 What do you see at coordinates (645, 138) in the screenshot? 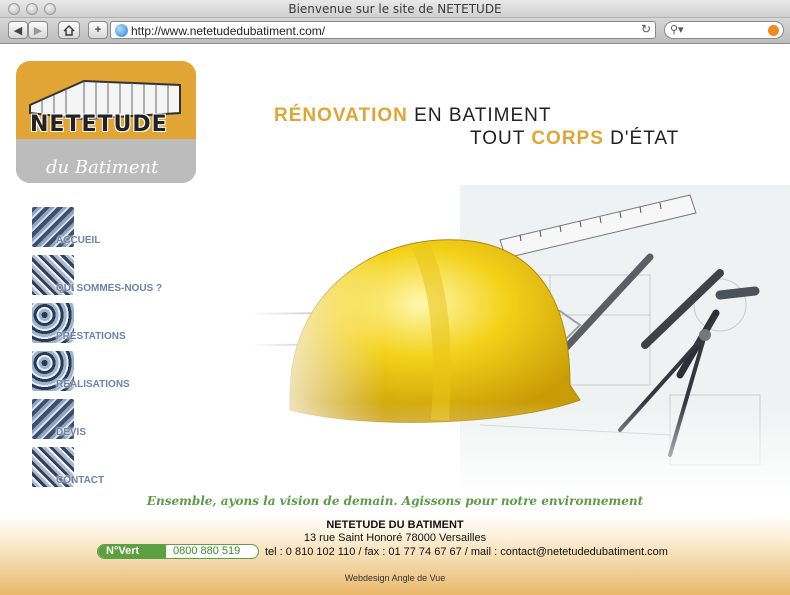
I see `headline-detat: D'ÉTAT` at bounding box center [645, 138].